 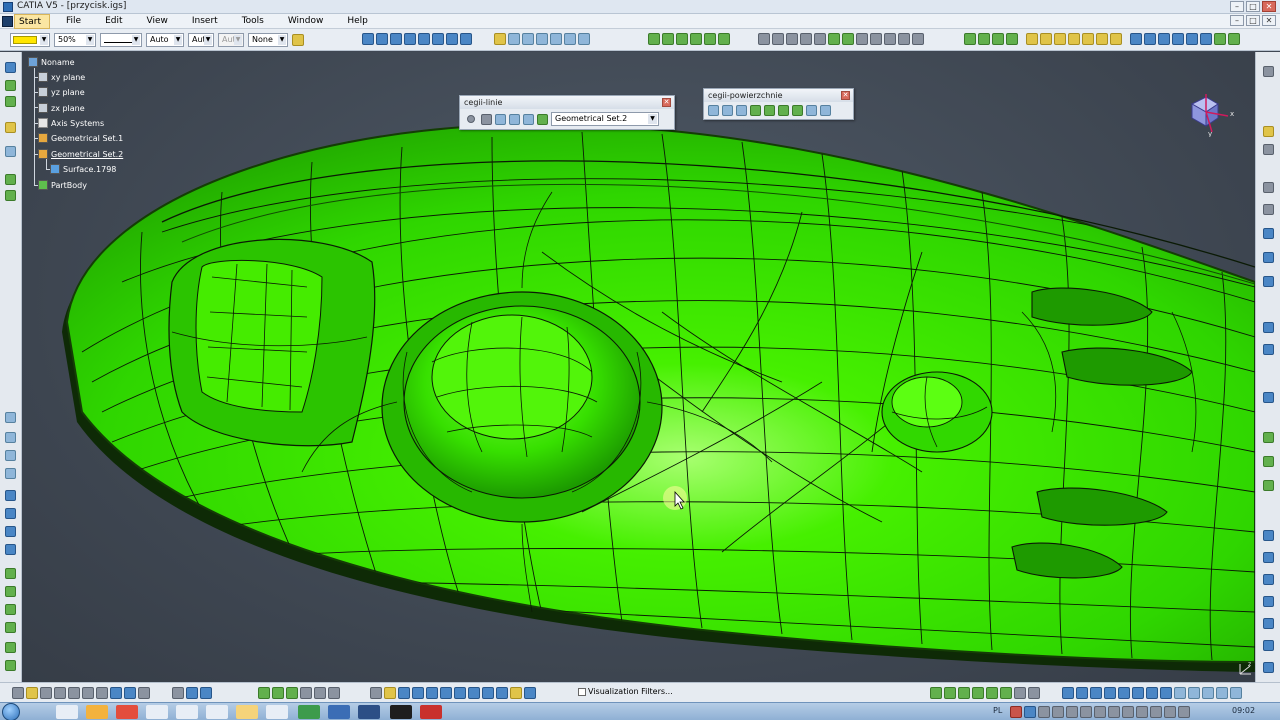 What do you see at coordinates (71, 123) in the screenshot?
I see `tree-node-axis-systems: Axis Systems` at bounding box center [71, 123].